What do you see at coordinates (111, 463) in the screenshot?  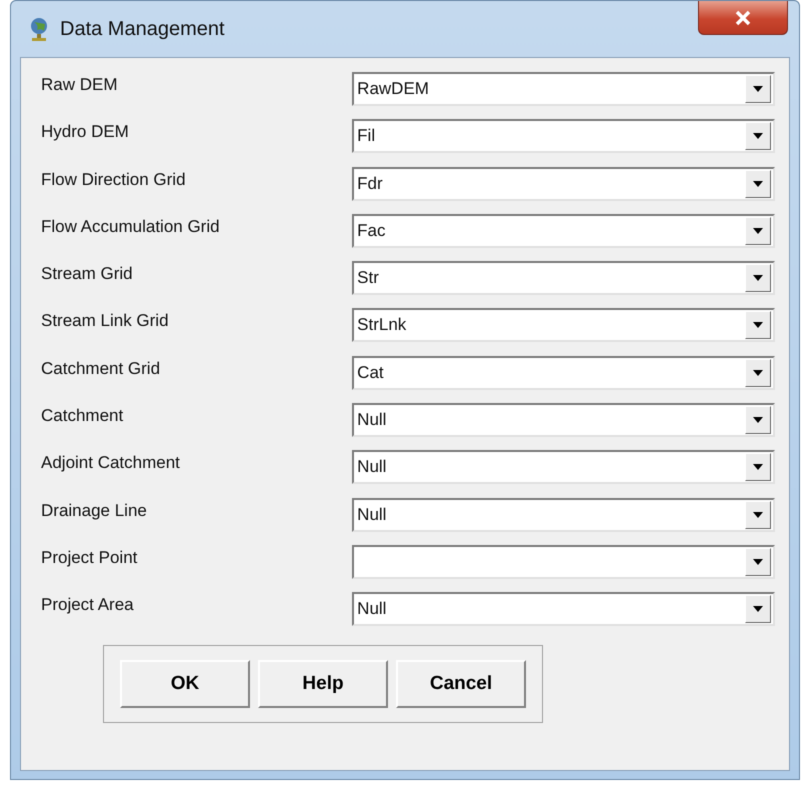 I see `field-label: Adjoint Catchment` at bounding box center [111, 463].